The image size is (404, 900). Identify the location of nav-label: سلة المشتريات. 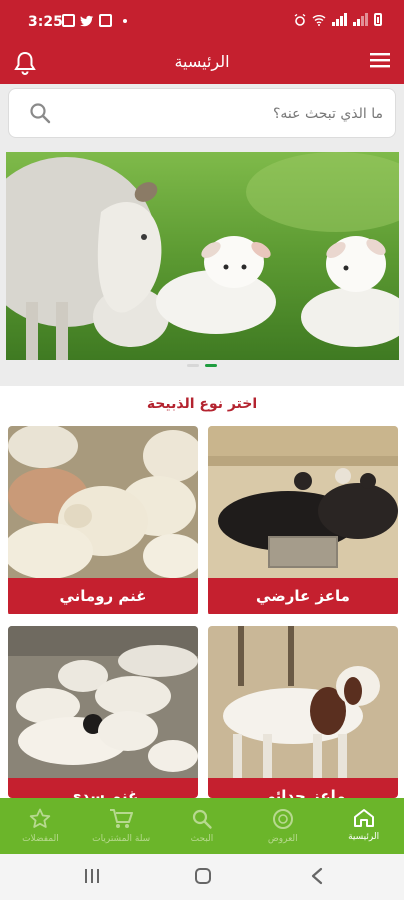
(121, 839).